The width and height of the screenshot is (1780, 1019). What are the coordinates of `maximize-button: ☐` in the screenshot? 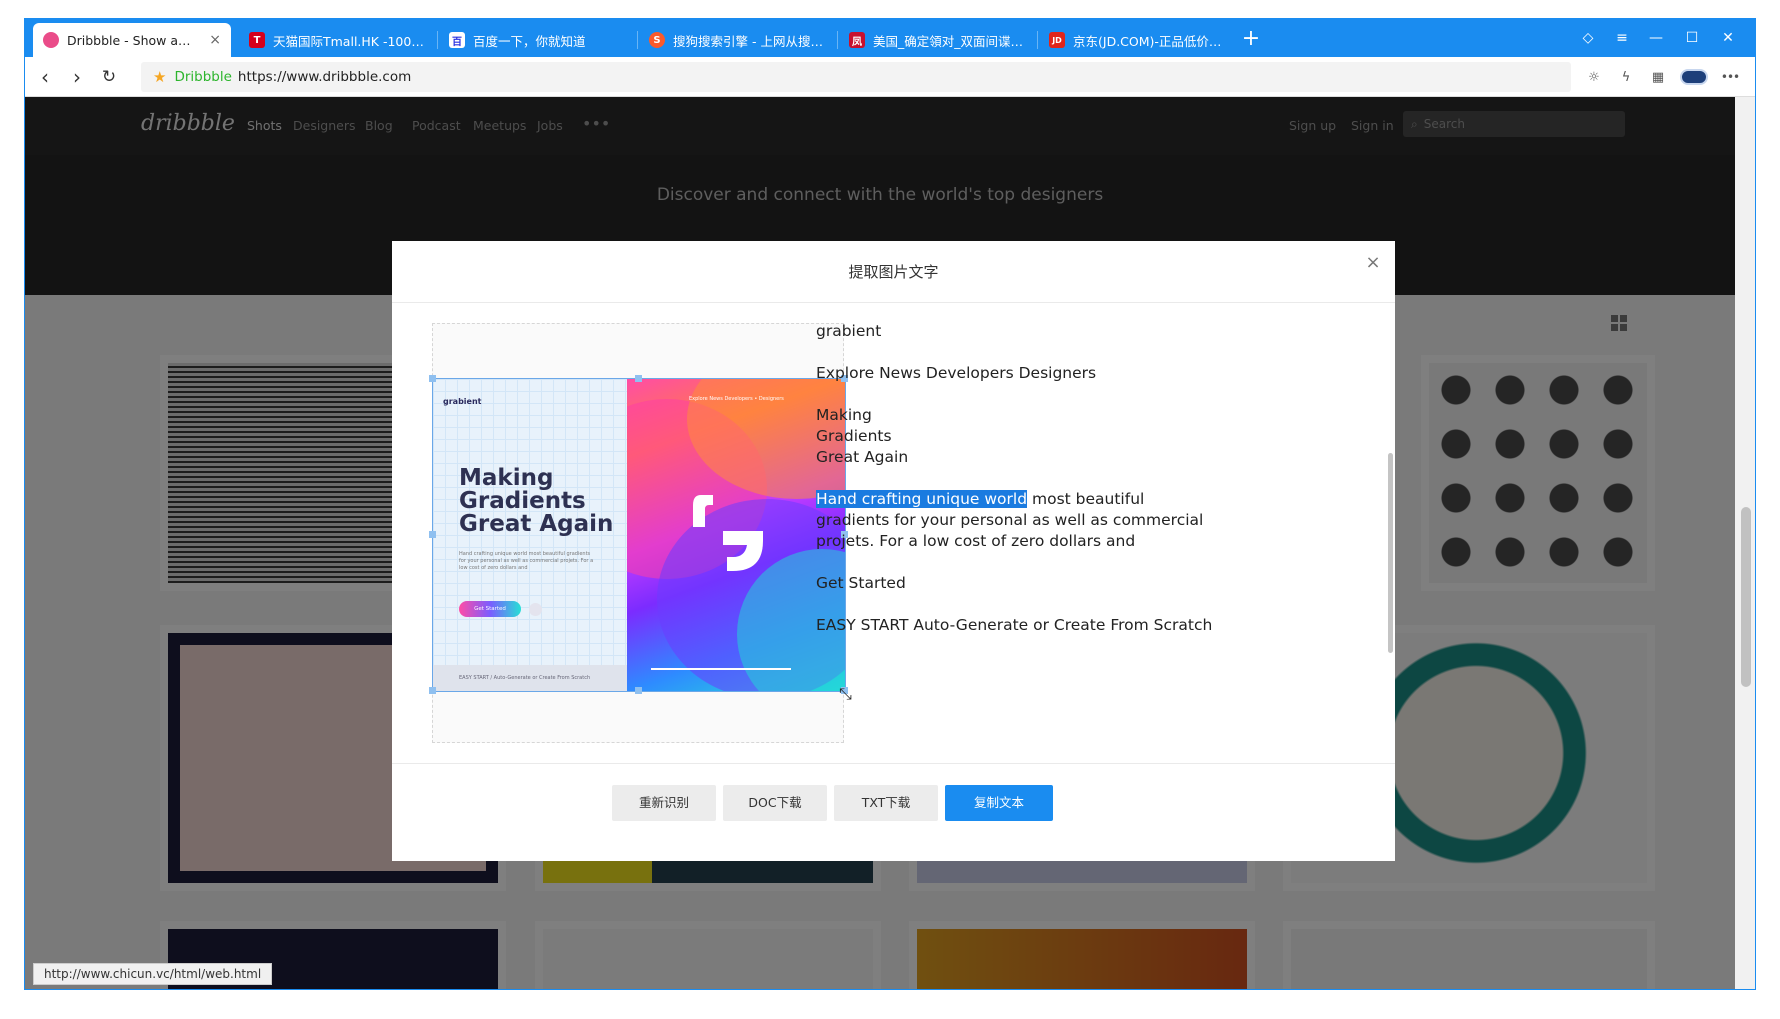 It's located at (1692, 38).